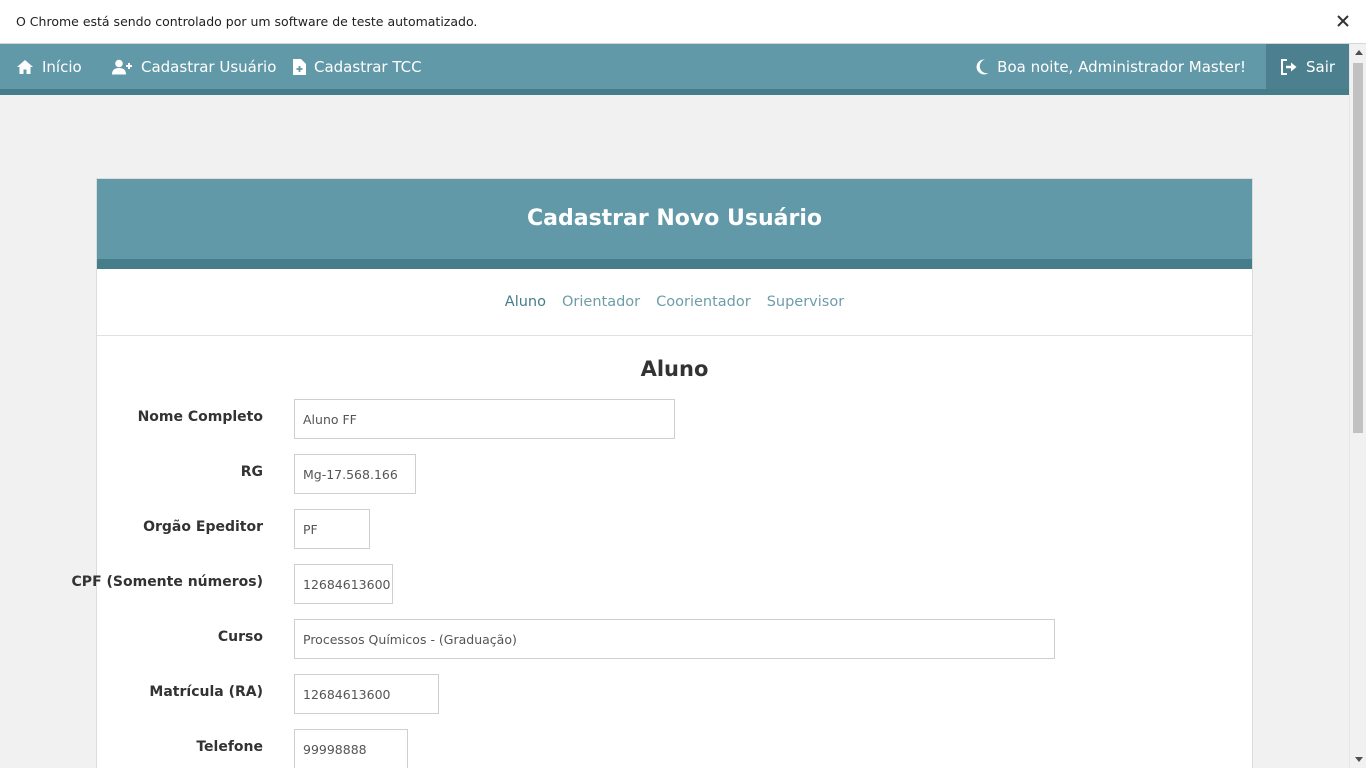 The height and width of the screenshot is (768, 1366). I want to click on card-title: Cadastrar Novo Usuário, so click(674, 218).